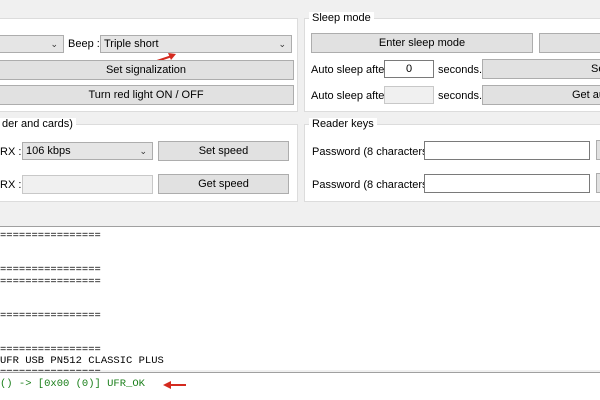 This screenshot has height=400, width=600. I want to click on rx-speed-readout, so click(87, 184).